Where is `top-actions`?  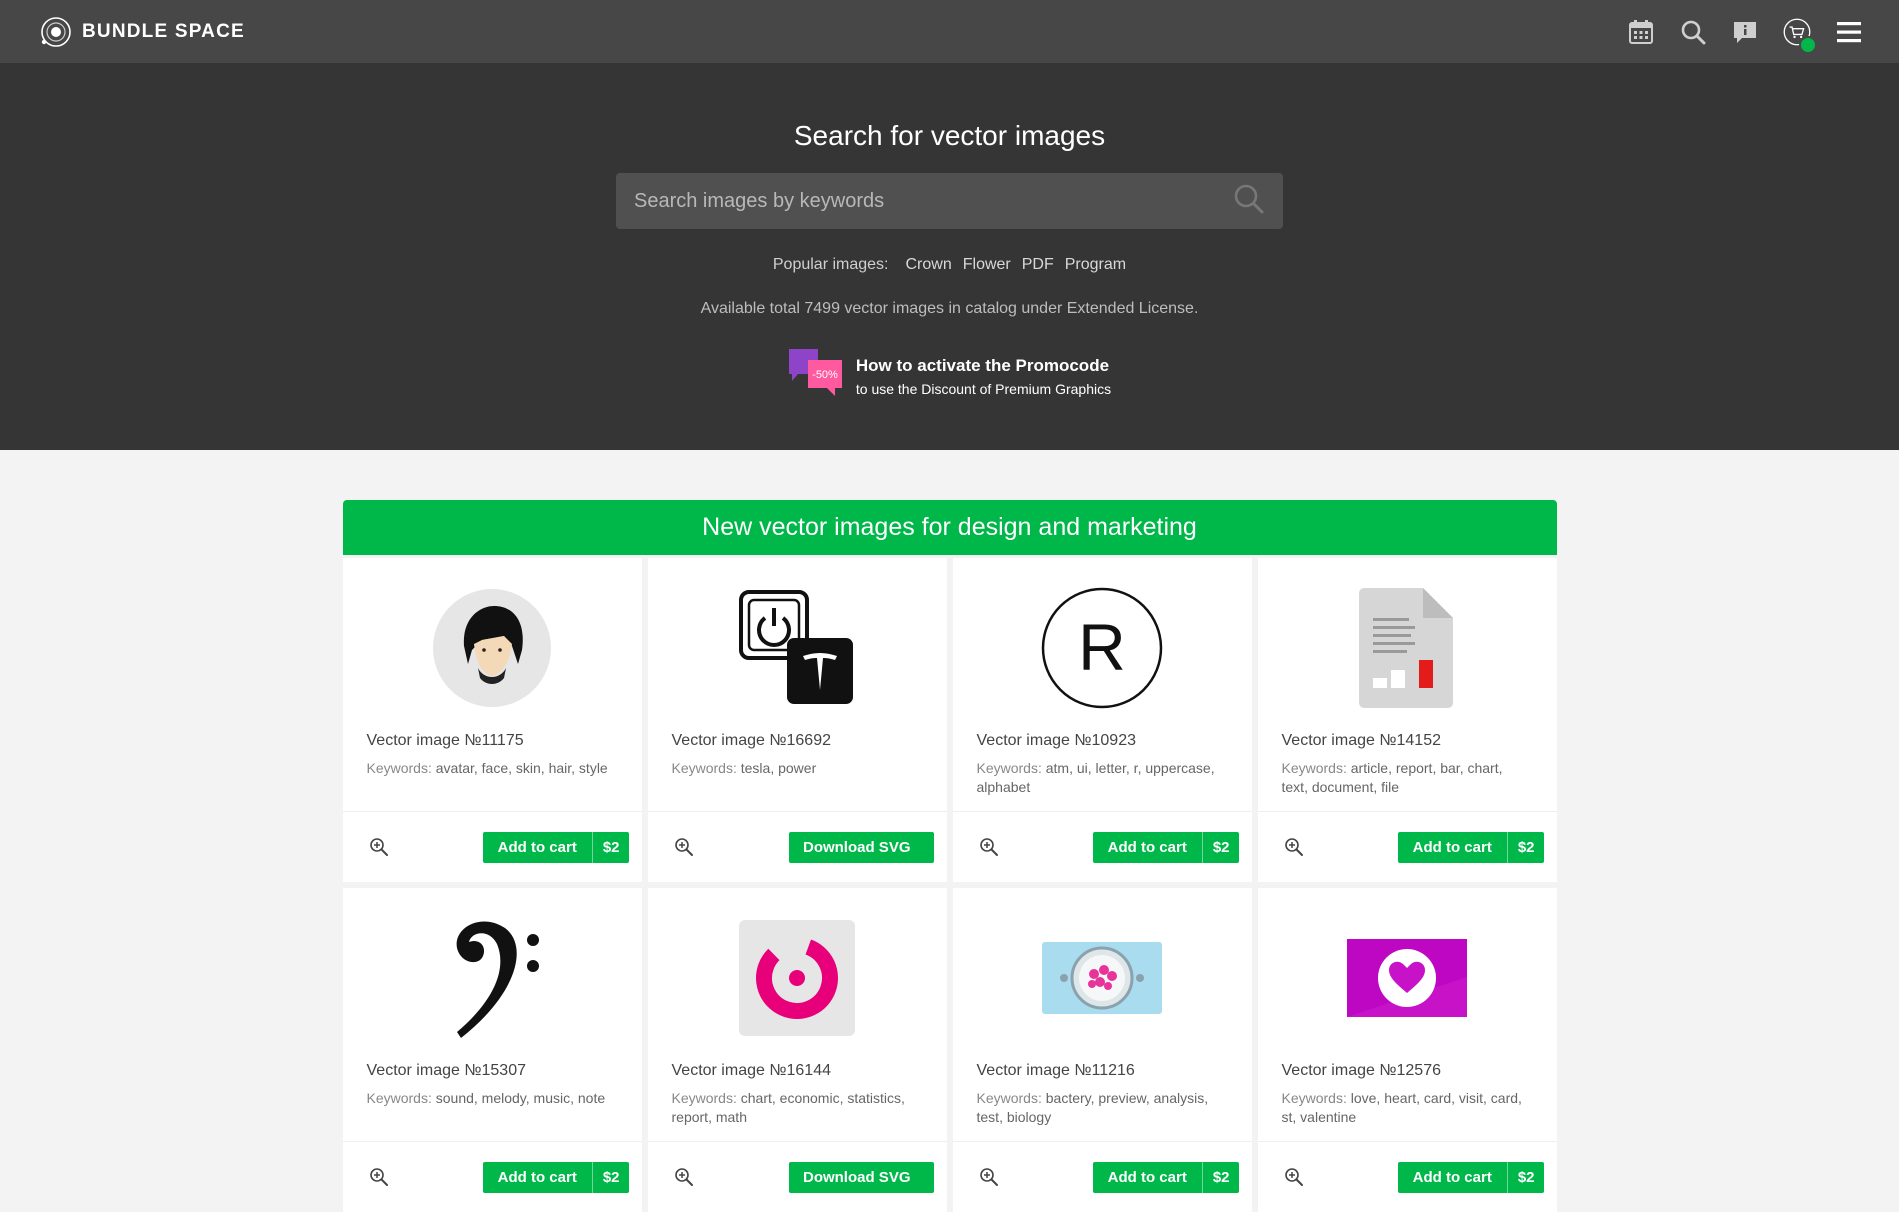 top-actions is located at coordinates (1745, 36).